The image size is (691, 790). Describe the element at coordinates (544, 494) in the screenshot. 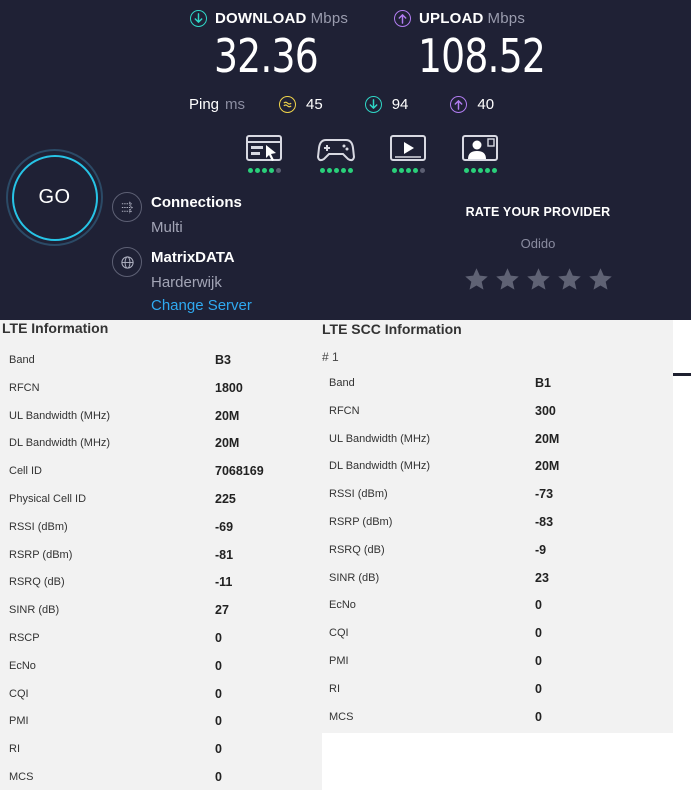

I see `row-value: -73` at that location.